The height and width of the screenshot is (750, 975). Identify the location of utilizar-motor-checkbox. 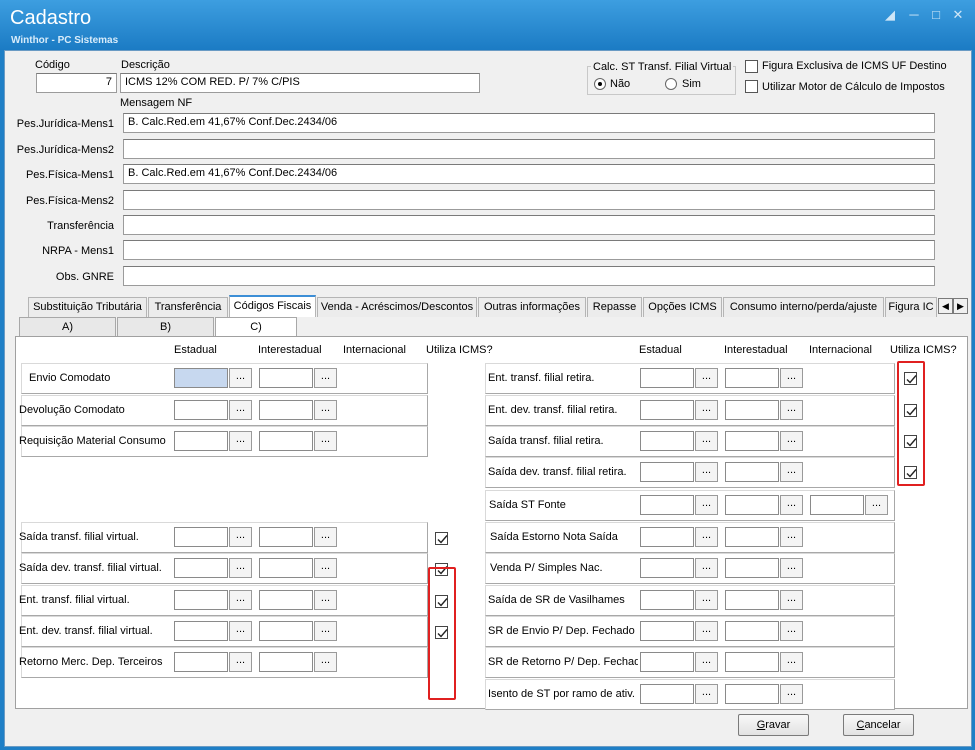
(751, 86).